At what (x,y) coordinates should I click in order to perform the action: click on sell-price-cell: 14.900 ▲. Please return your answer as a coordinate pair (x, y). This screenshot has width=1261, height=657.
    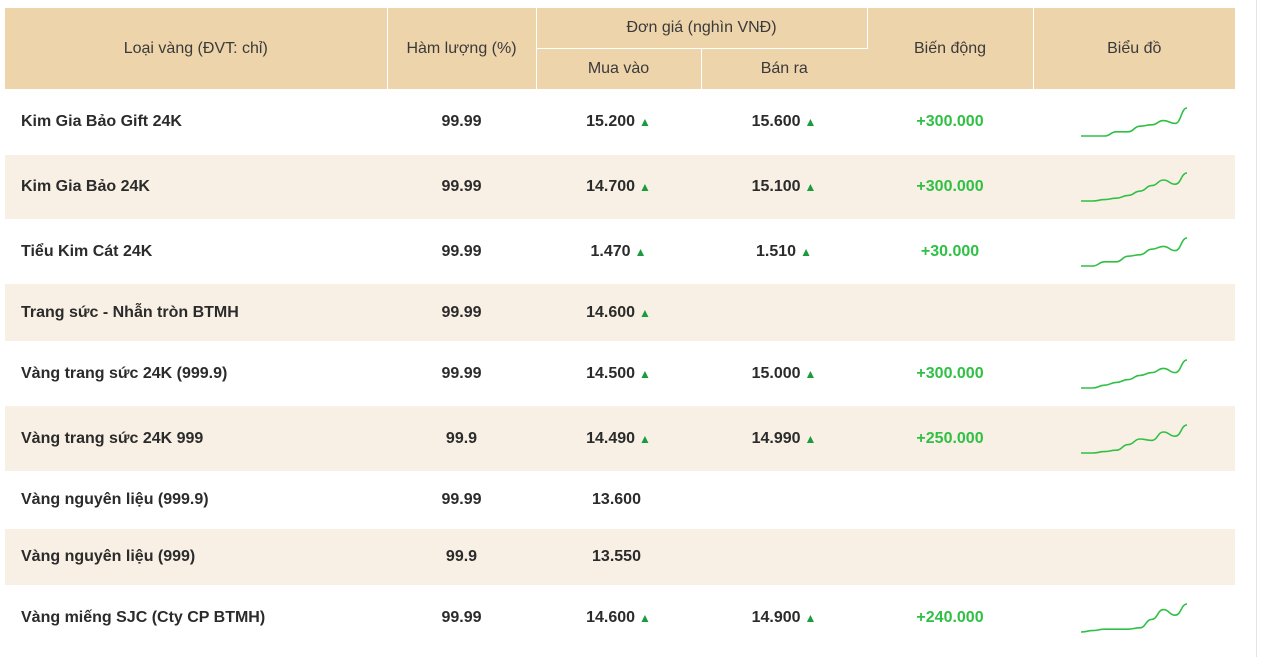
    Looking at the image, I should click on (784, 617).